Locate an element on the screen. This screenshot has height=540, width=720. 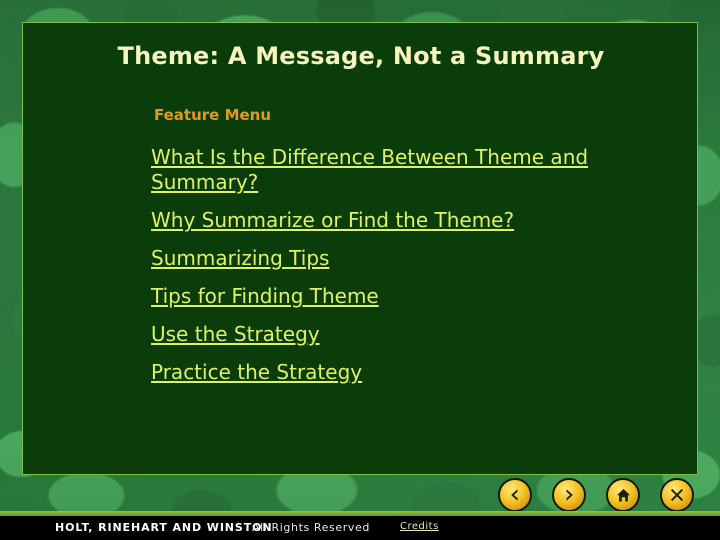
list-item: Practice the Strategy is located at coordinates (411, 372).